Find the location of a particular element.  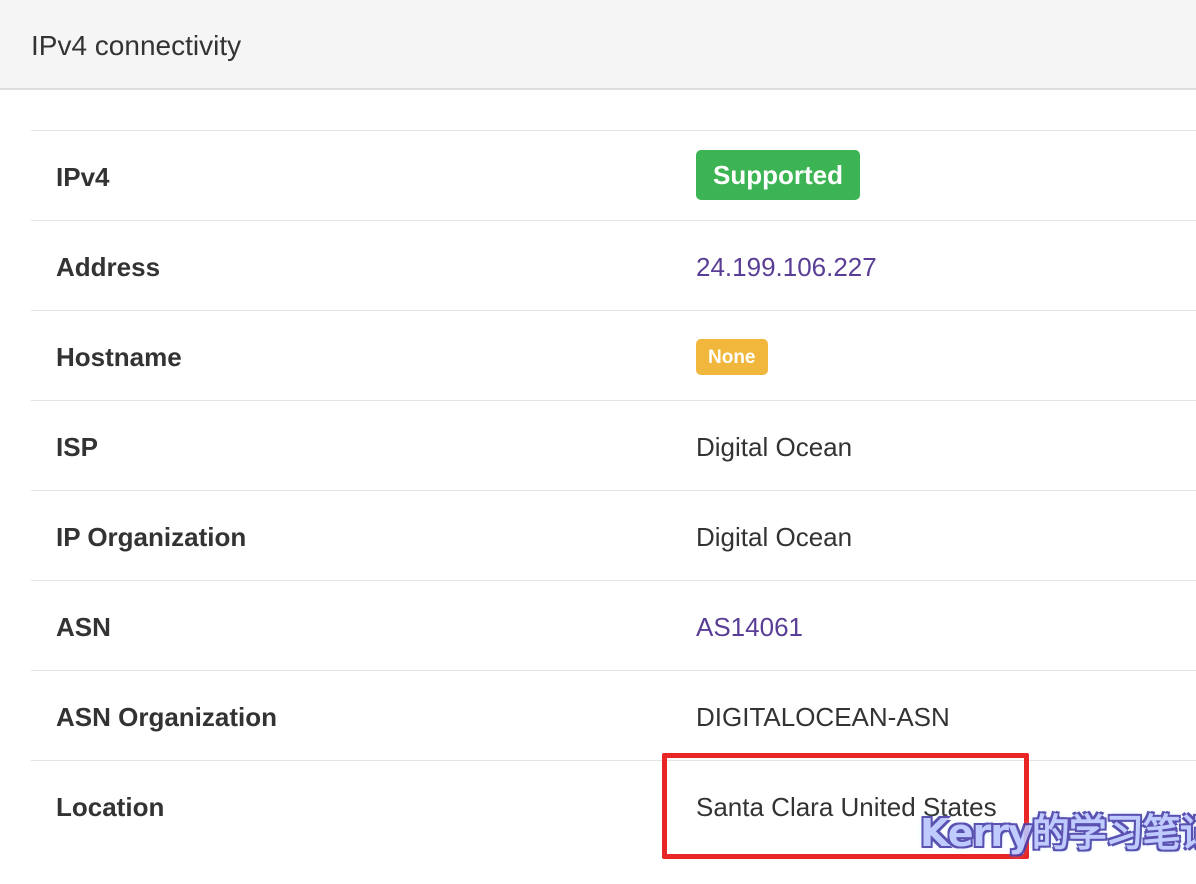

asn-value-cell: AS14061 is located at coordinates (749, 625).